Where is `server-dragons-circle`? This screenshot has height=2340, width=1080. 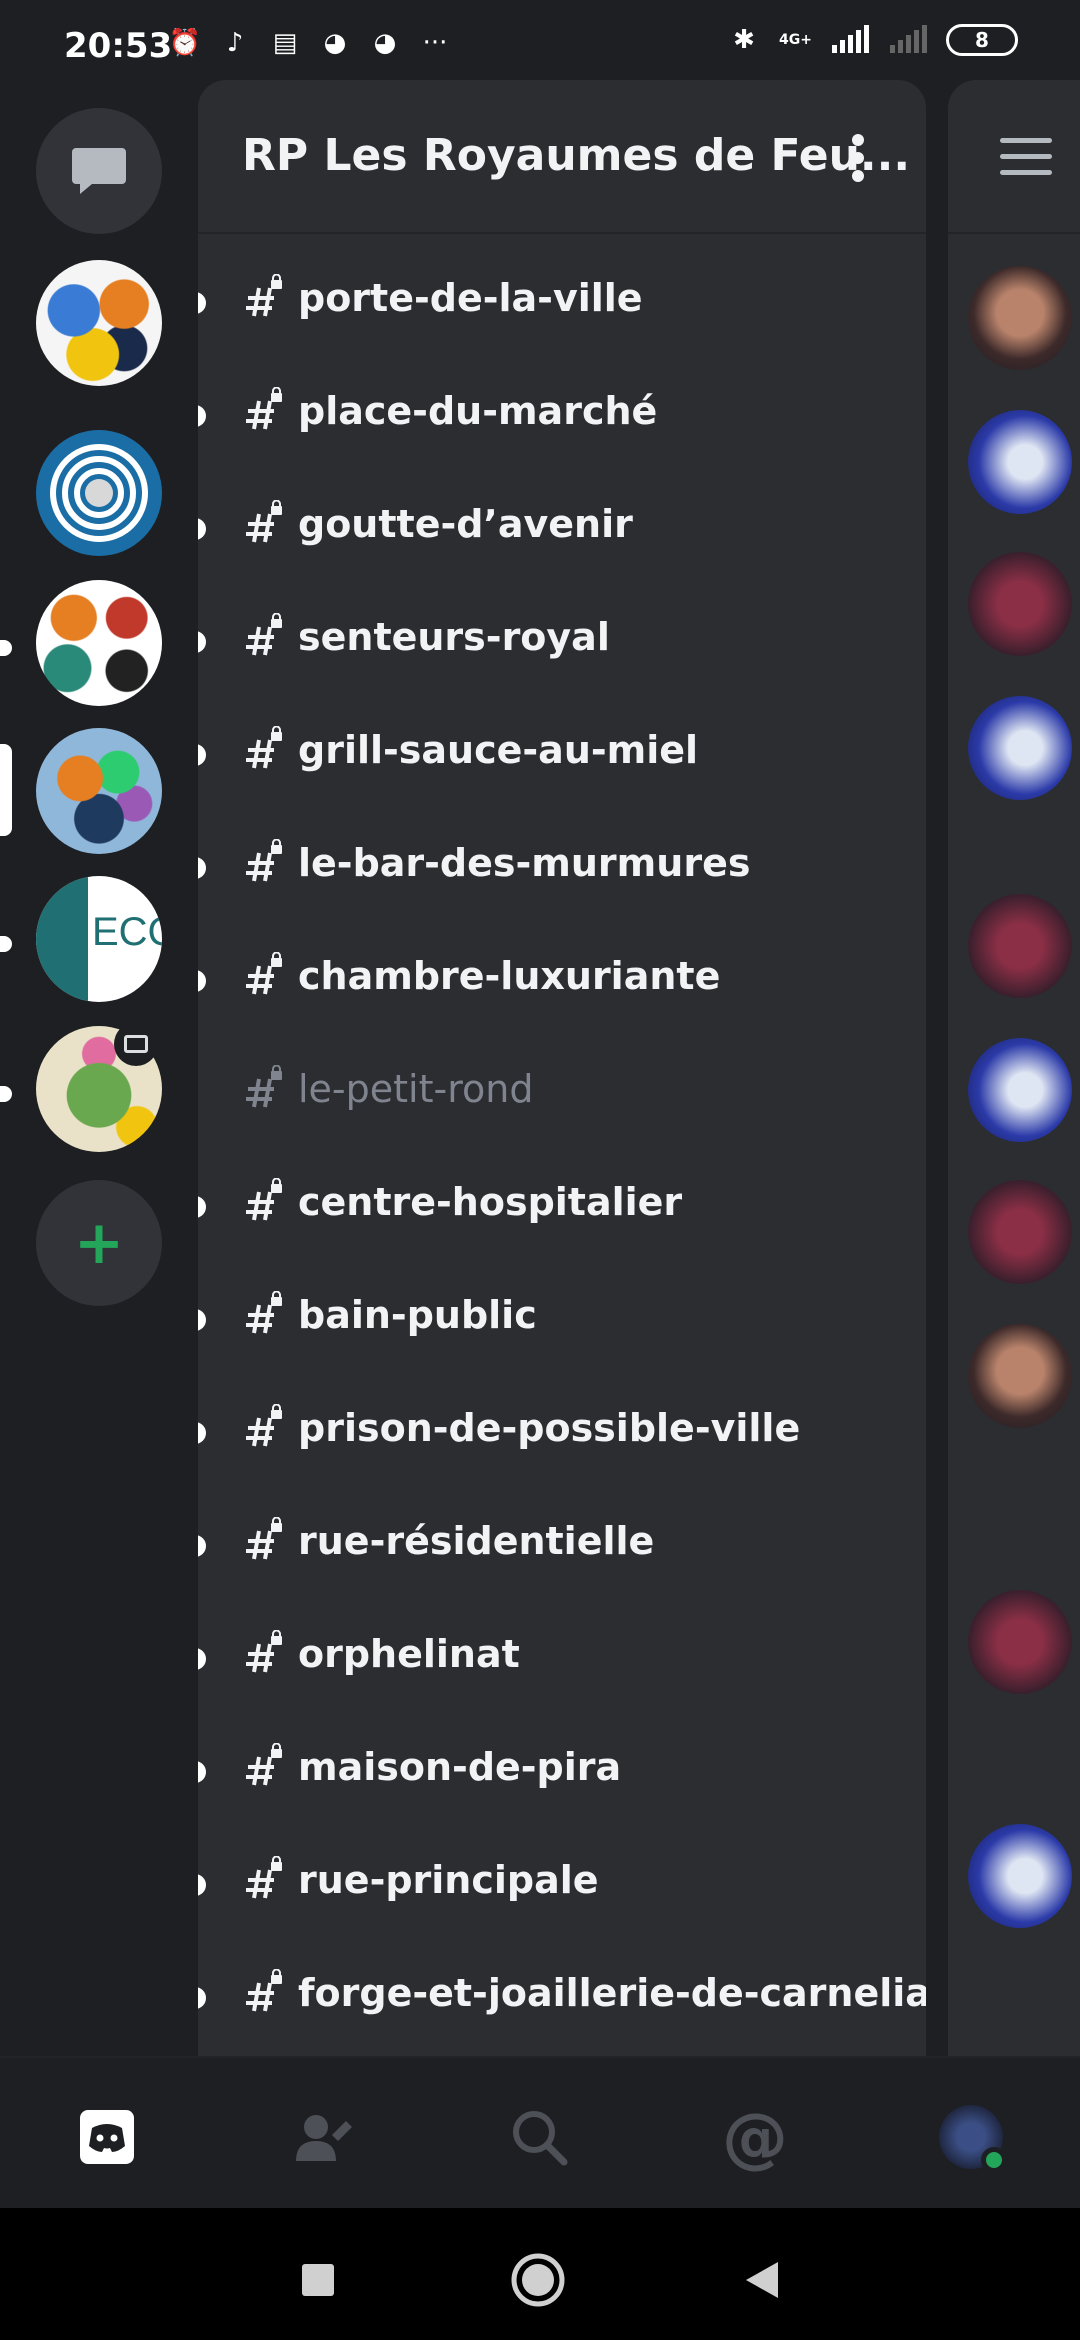
server-dragons-circle is located at coordinates (99, 643).